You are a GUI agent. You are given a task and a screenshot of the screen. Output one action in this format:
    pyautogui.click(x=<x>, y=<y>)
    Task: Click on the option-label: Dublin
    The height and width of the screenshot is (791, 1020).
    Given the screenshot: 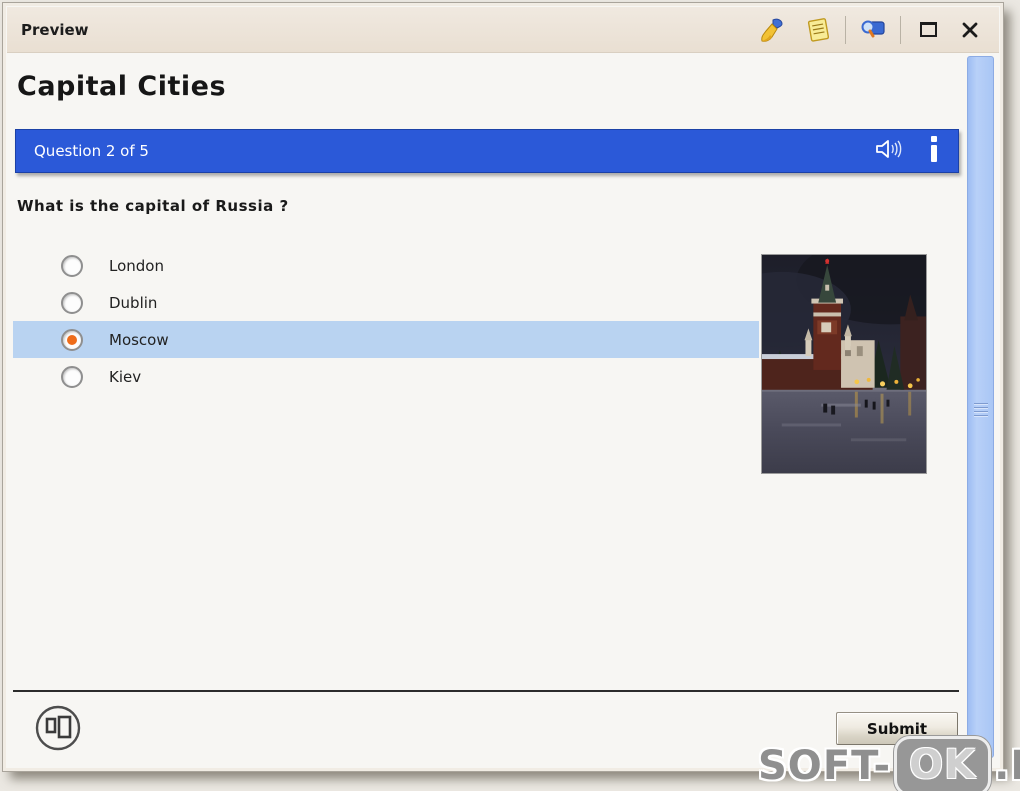 What is the action you would take?
    pyautogui.click(x=133, y=302)
    